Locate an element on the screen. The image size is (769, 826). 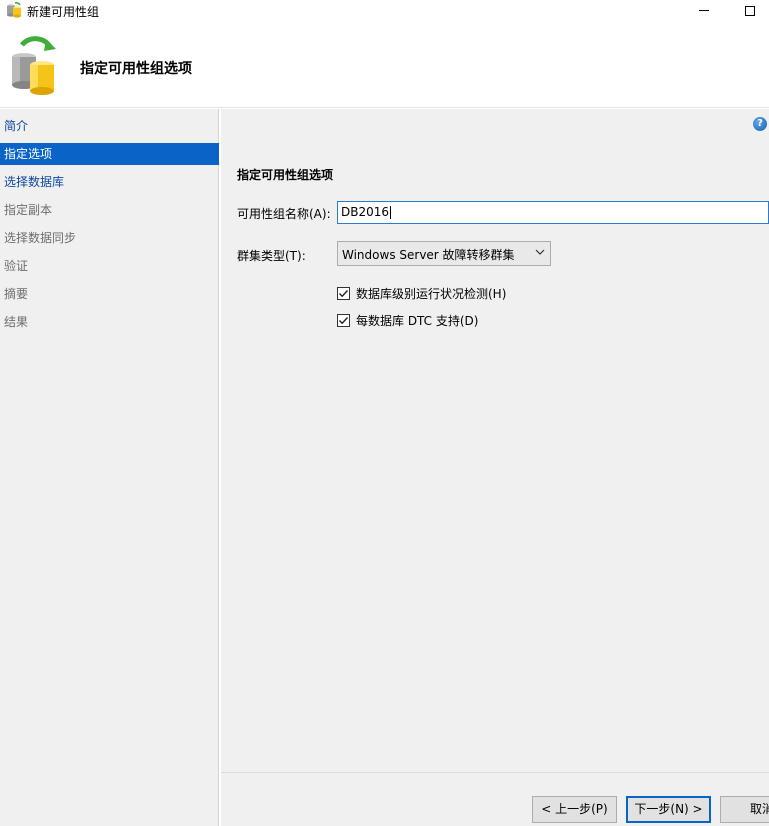
chevron-down-icon is located at coordinates (540, 252).